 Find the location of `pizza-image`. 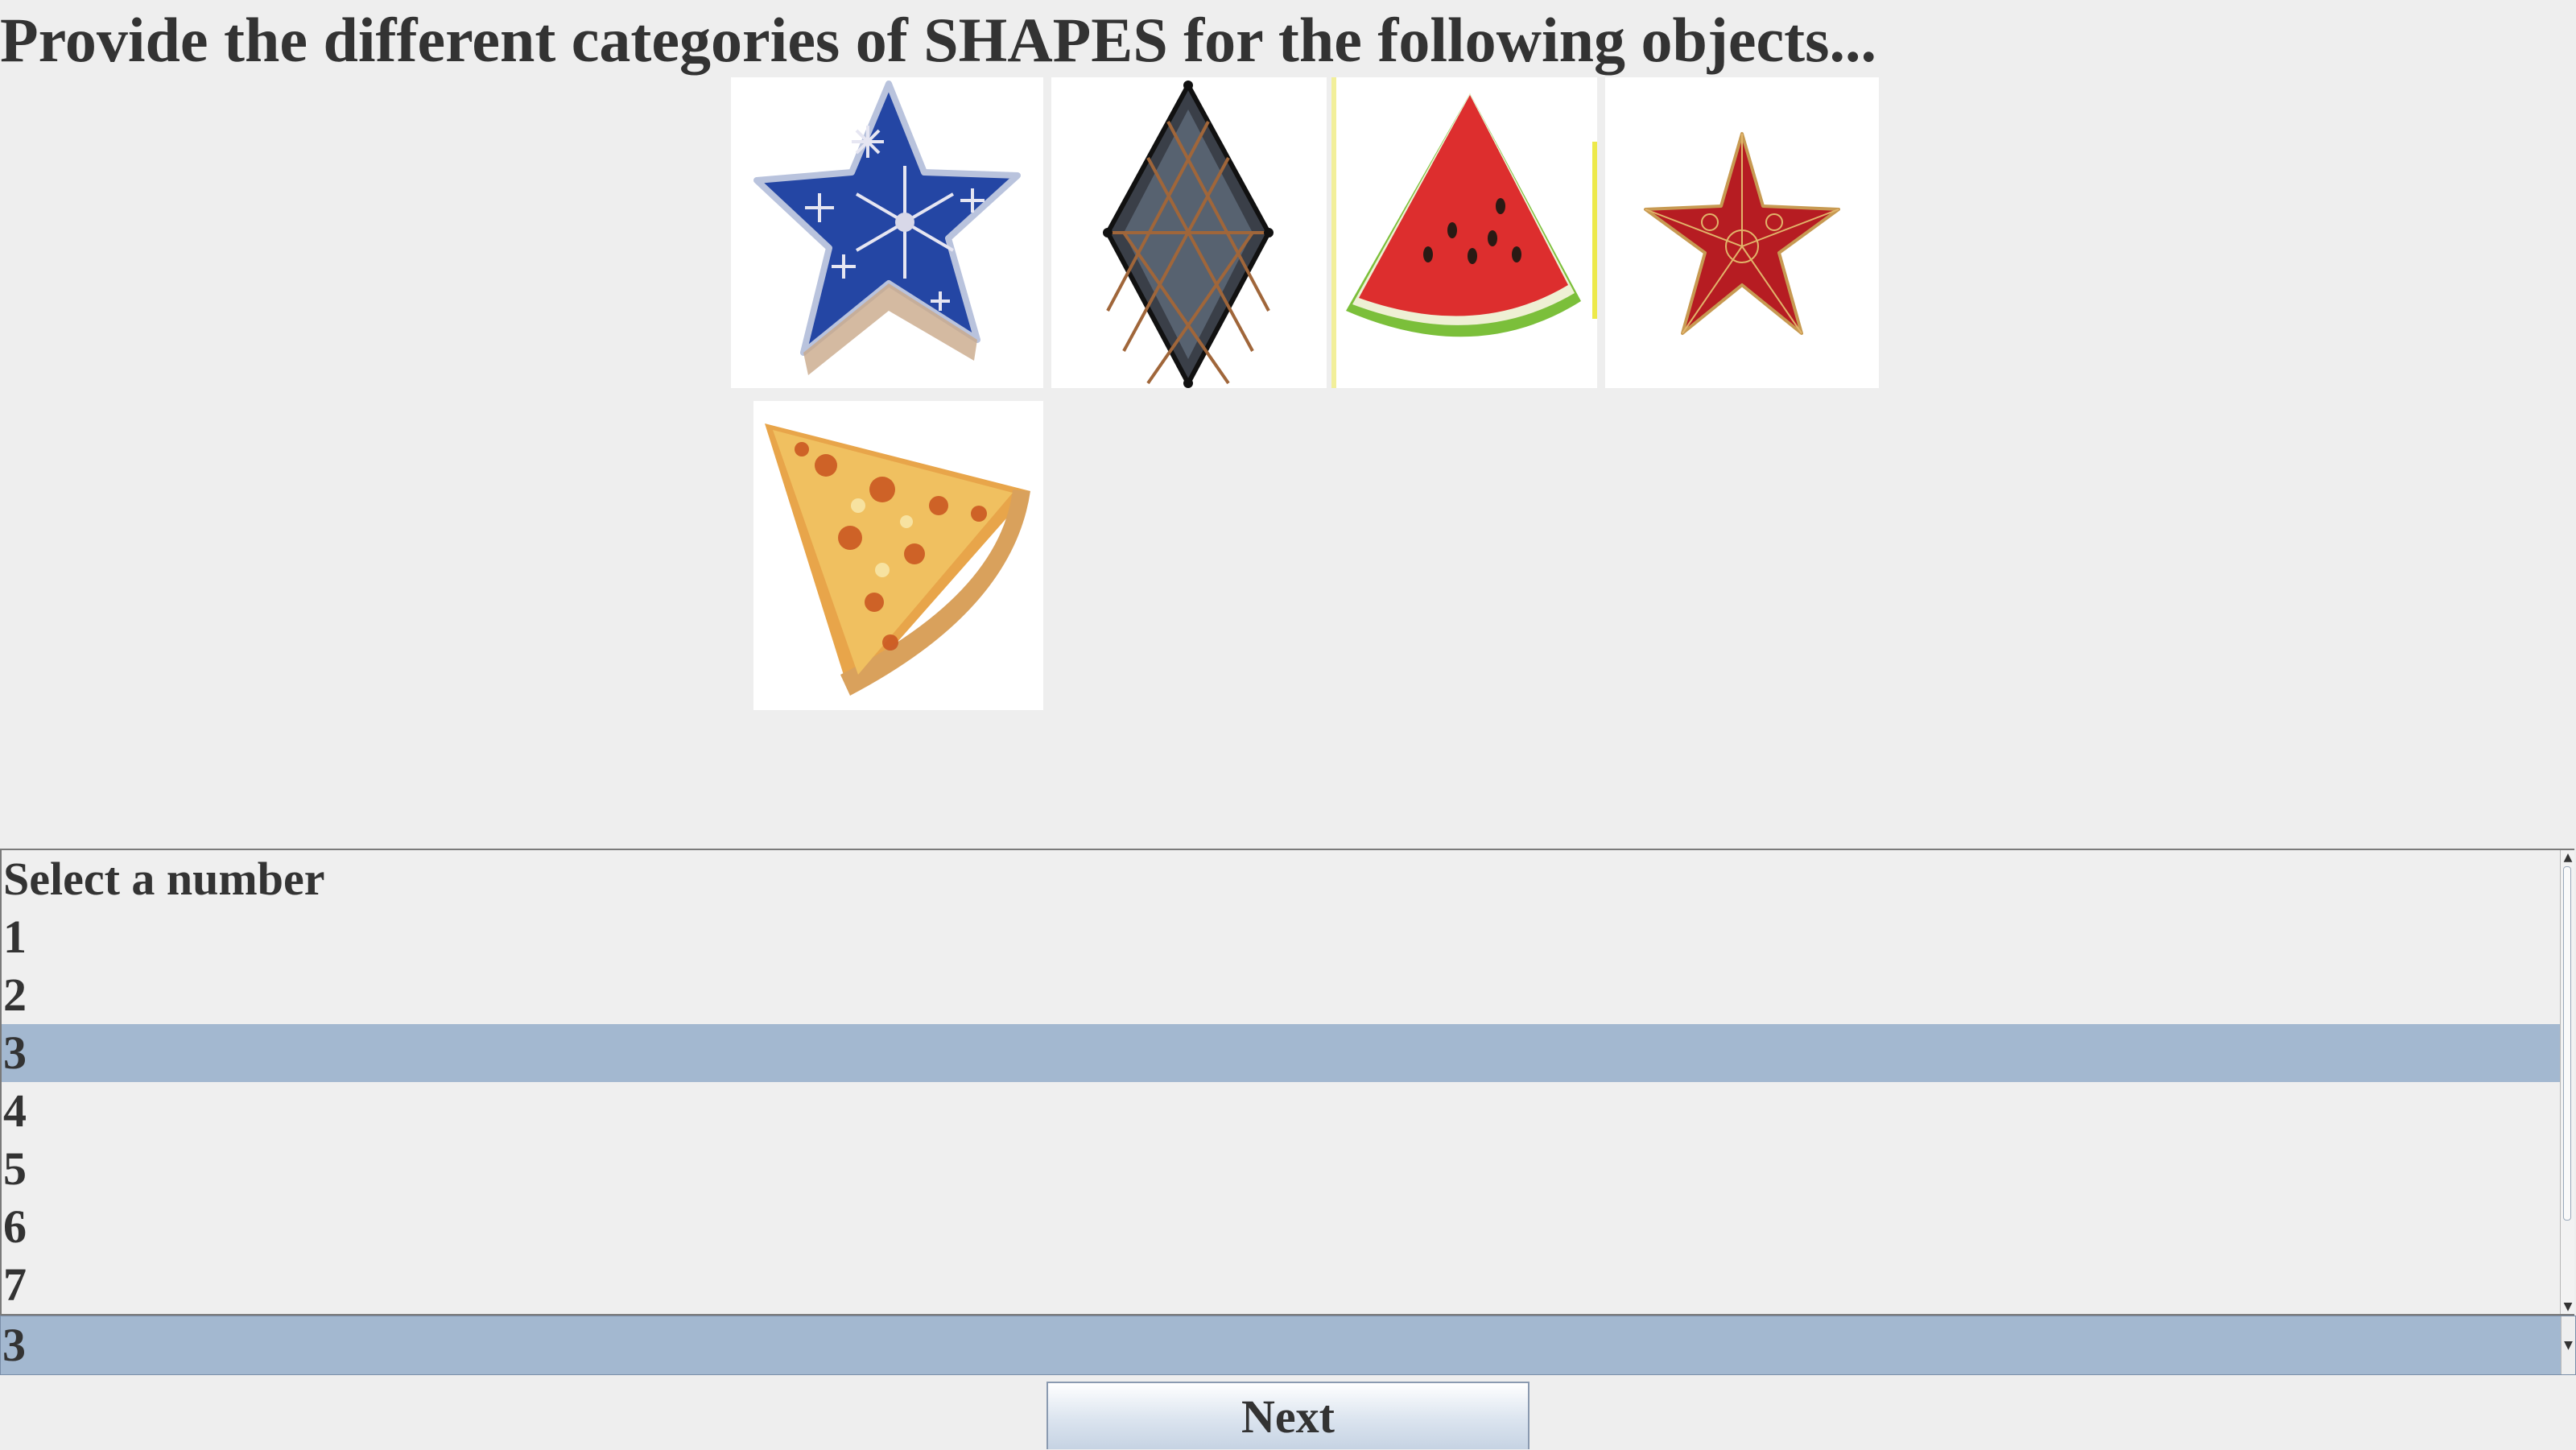

pizza-image is located at coordinates (898, 555).